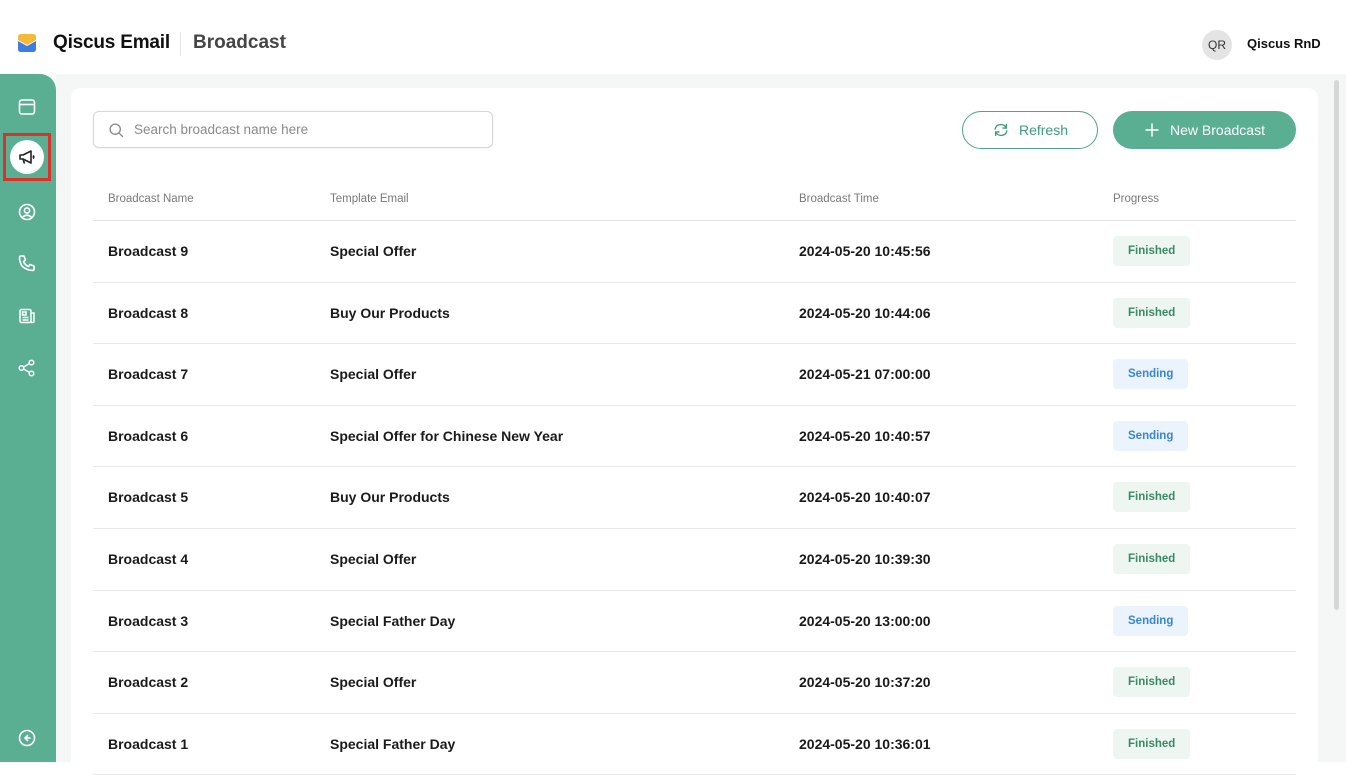  I want to click on column-header-broadcast-time: Broadcast Time, so click(839, 199).